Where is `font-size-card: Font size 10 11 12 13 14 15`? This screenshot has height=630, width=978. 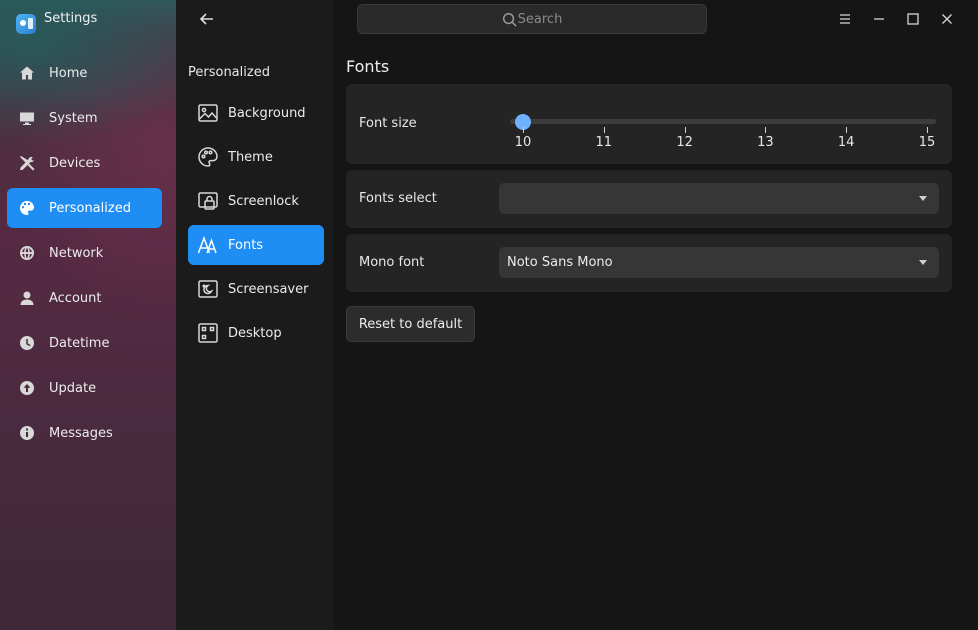
font-size-card: Font size 10 11 12 13 14 15 is located at coordinates (649, 124).